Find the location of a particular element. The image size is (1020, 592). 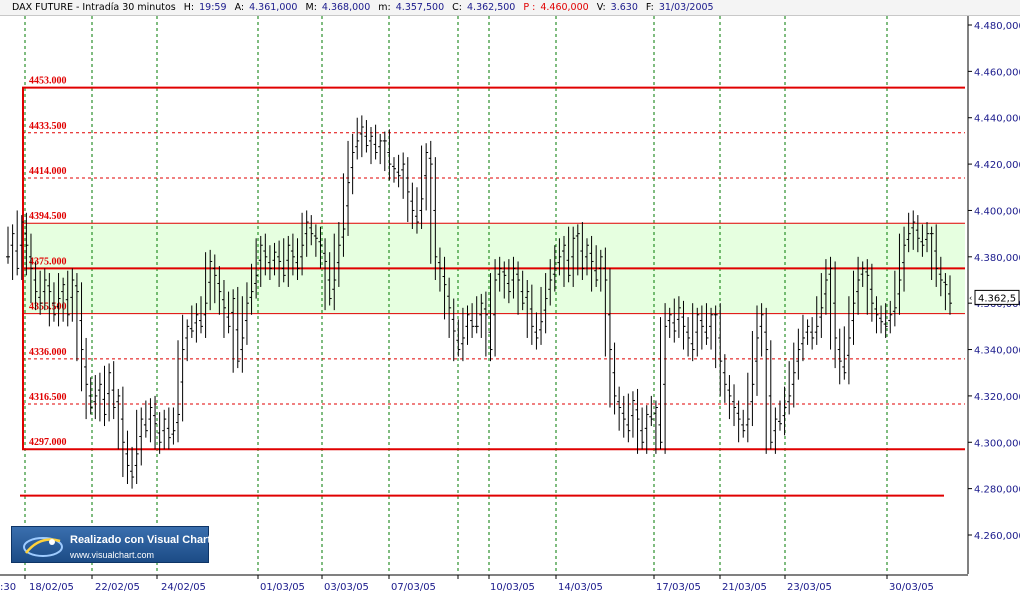

x-tick-label: 22/02/05 is located at coordinates (117, 587).